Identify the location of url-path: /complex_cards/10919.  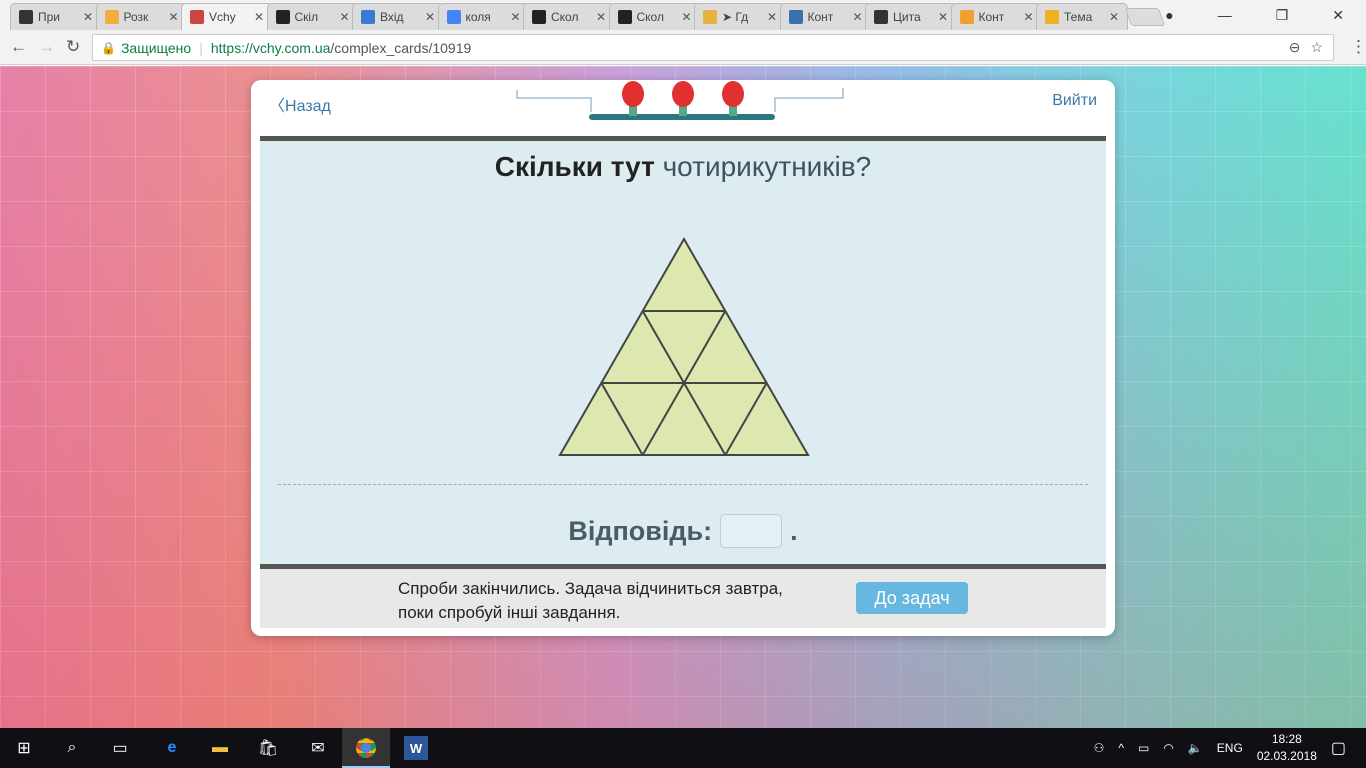
(401, 47).